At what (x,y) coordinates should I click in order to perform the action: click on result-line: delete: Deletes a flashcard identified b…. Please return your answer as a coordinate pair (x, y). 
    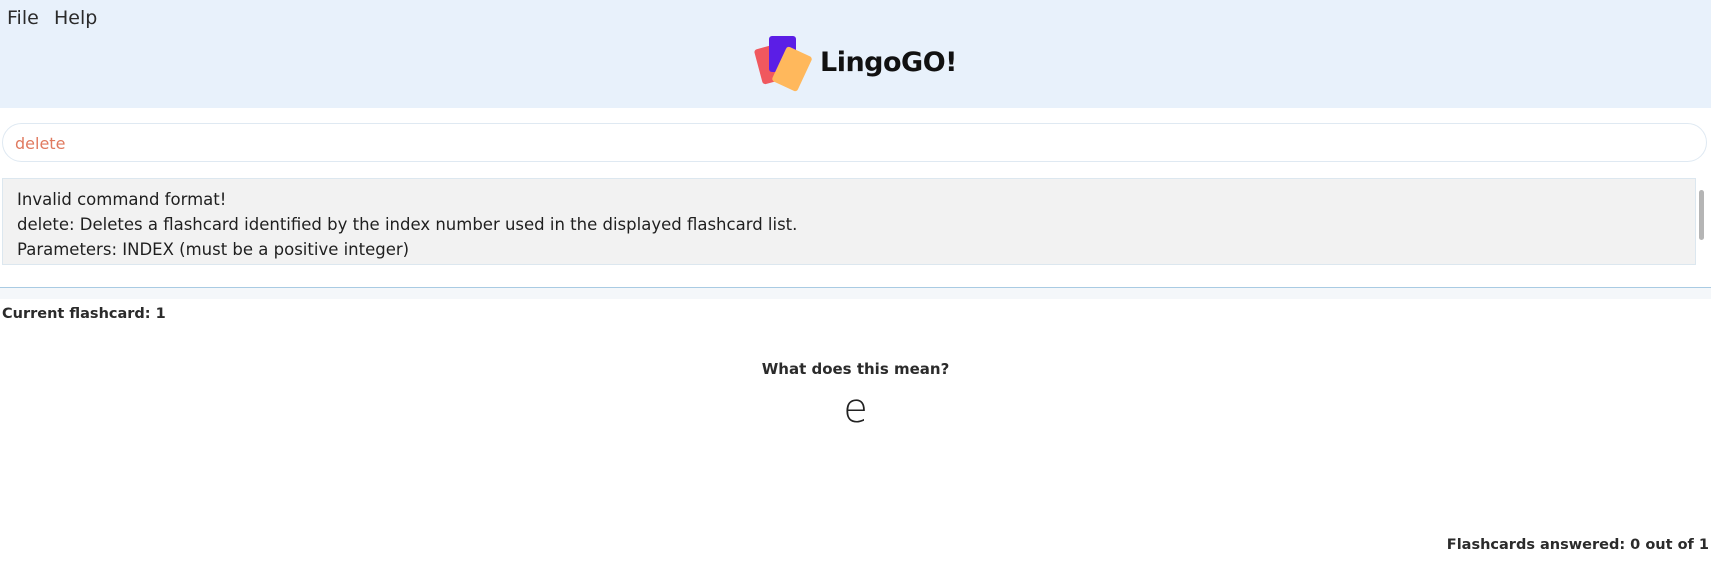
    Looking at the image, I should click on (407, 224).